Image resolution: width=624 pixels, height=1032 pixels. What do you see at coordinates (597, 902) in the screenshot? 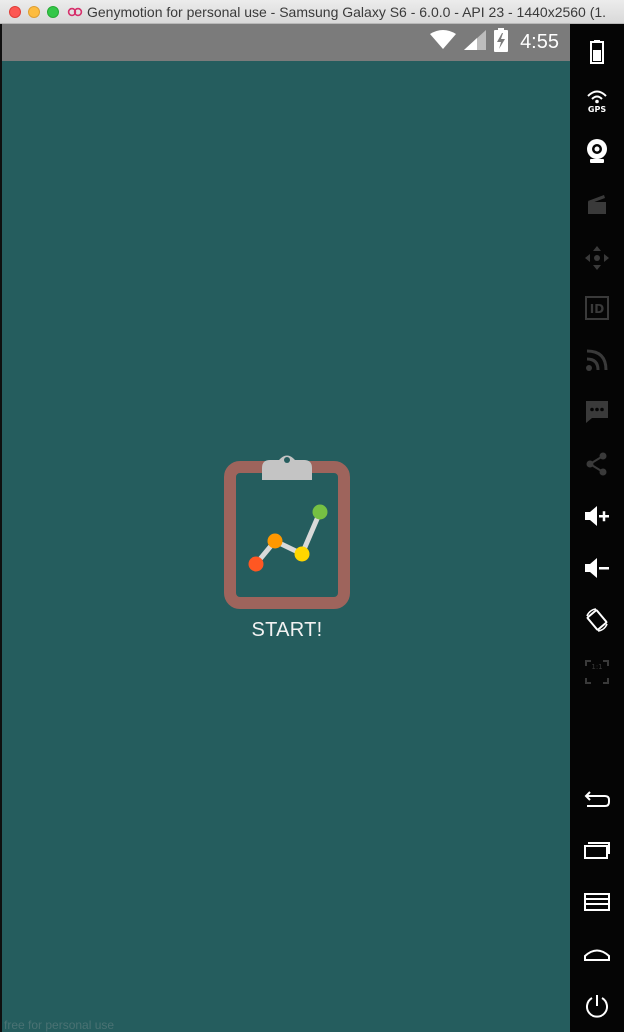
I see `menu-icon` at bounding box center [597, 902].